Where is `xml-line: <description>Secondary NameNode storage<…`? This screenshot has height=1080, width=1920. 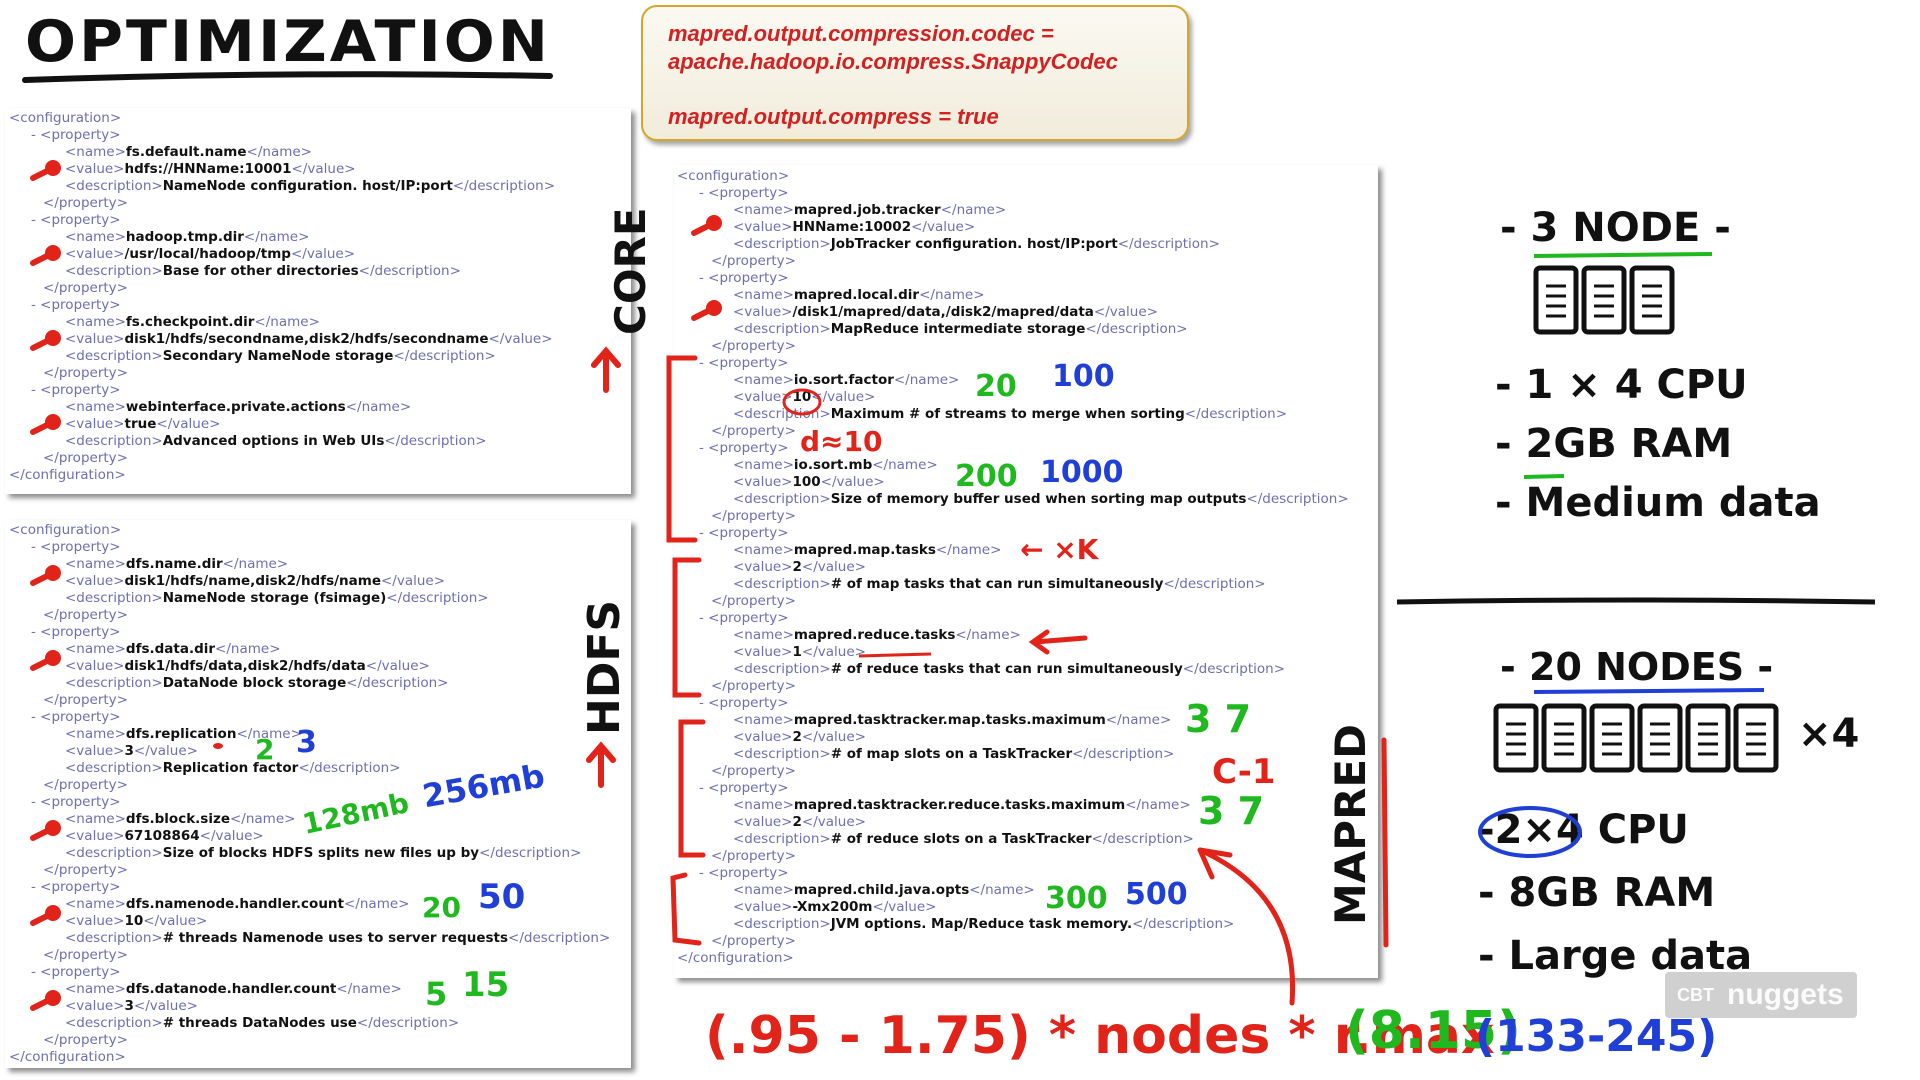 xml-line: <description>Secondary NameNode storage<… is located at coordinates (282, 356).